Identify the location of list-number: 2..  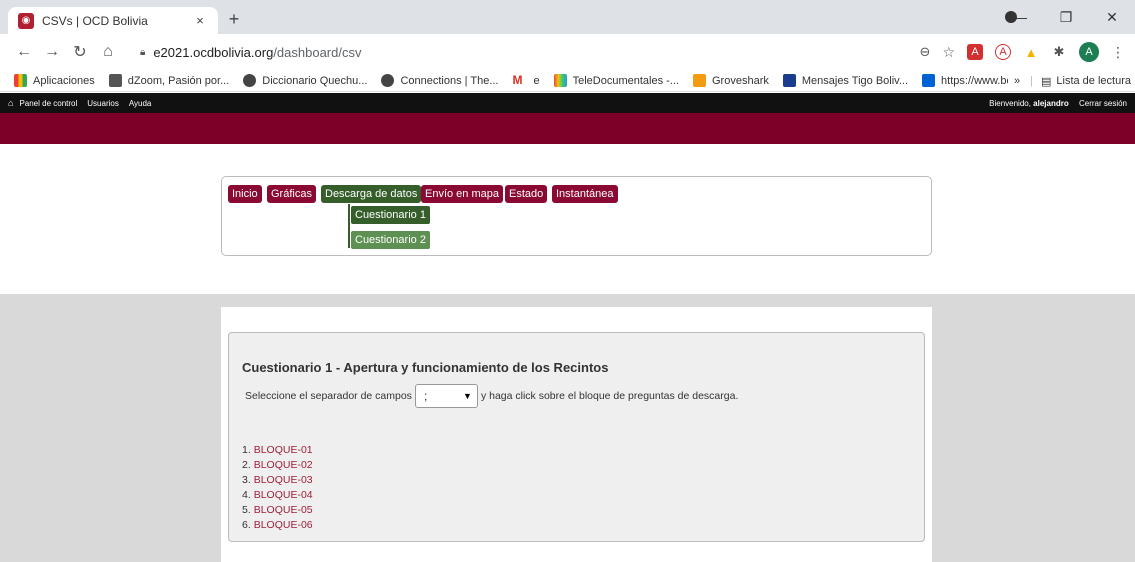
(246, 465).